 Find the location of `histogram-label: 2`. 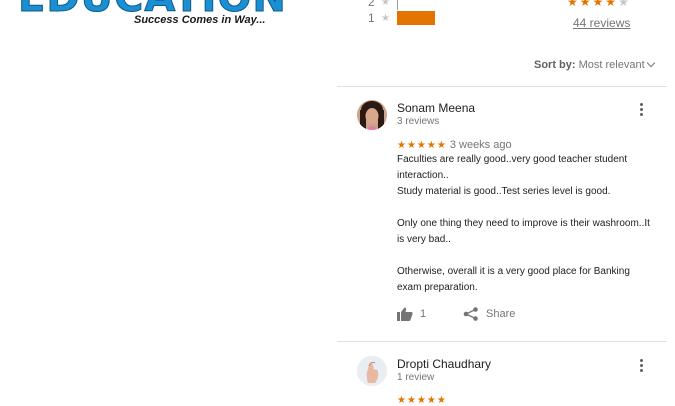

histogram-label: 2 is located at coordinates (371, 4).